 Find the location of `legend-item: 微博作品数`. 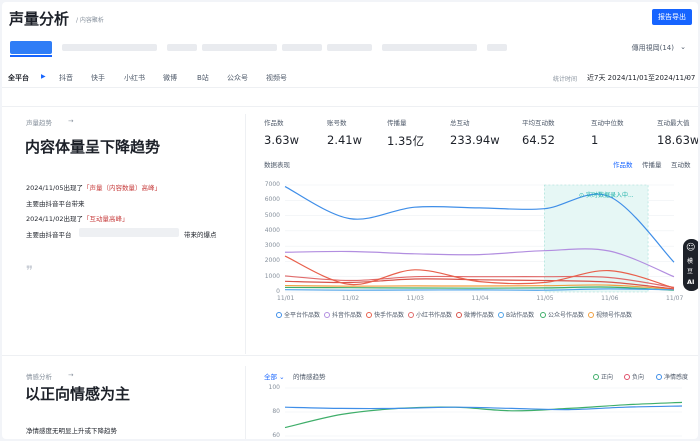

legend-item: 微博作品数 is located at coordinates (475, 314).